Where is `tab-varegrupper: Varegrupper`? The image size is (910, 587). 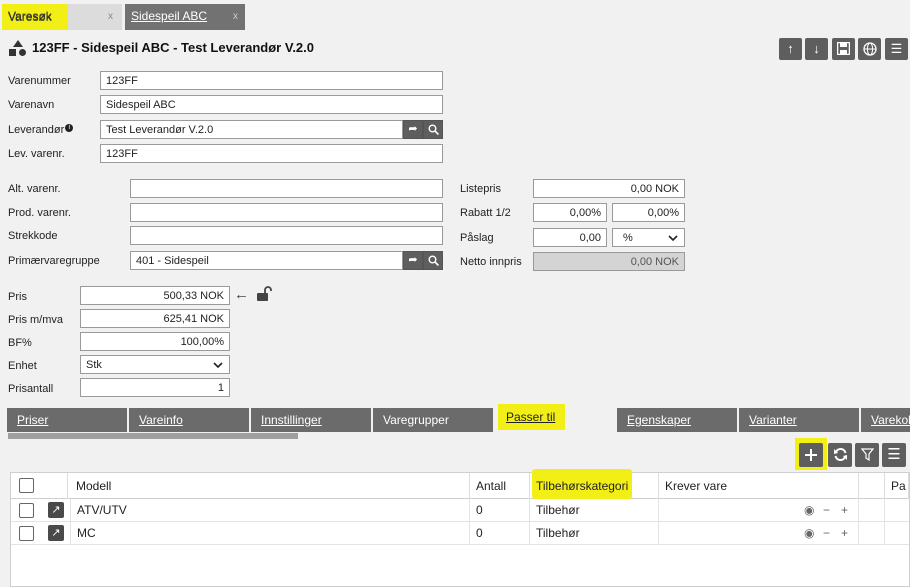 tab-varegrupper: Varegrupper is located at coordinates (433, 420).